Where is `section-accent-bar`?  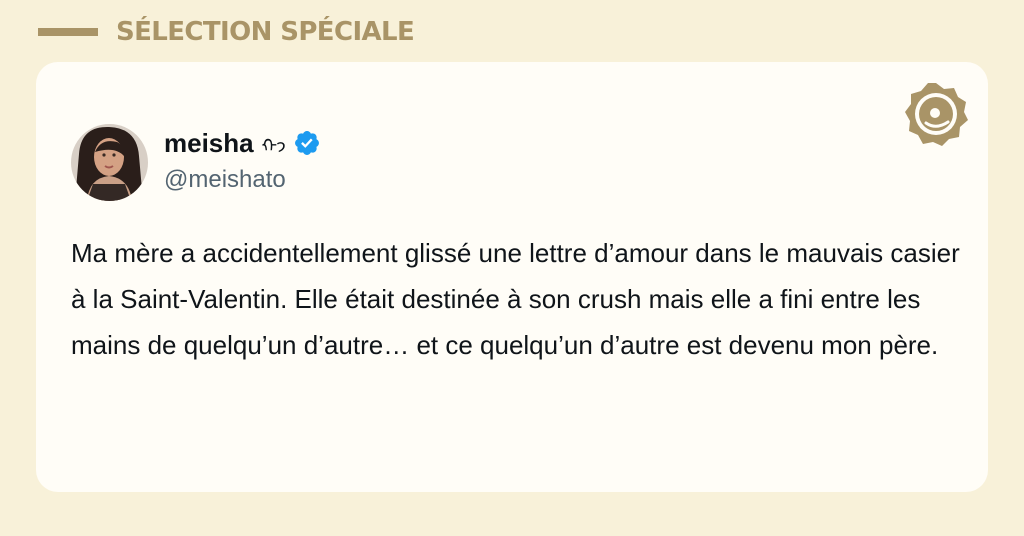
section-accent-bar is located at coordinates (68, 32).